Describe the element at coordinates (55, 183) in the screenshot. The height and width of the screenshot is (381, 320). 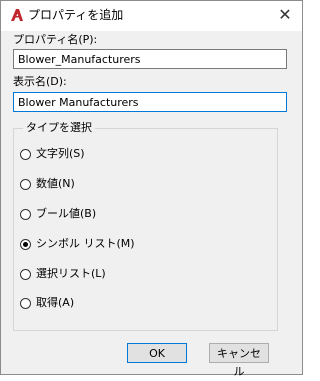
I see `radio-label: 数値(N)` at that location.